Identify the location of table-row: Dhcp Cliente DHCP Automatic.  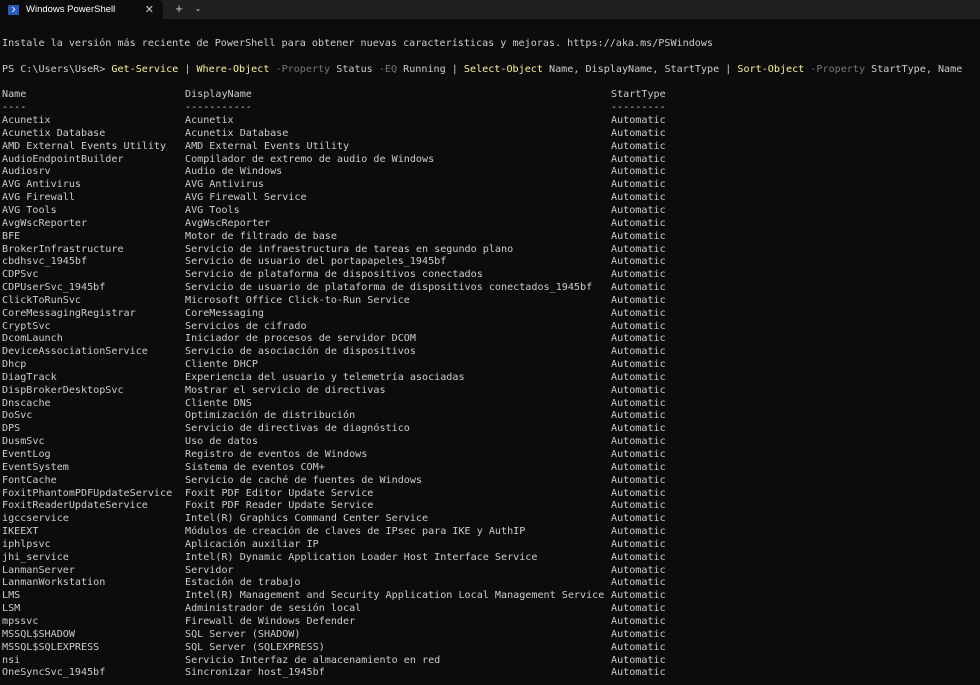
(491, 365).